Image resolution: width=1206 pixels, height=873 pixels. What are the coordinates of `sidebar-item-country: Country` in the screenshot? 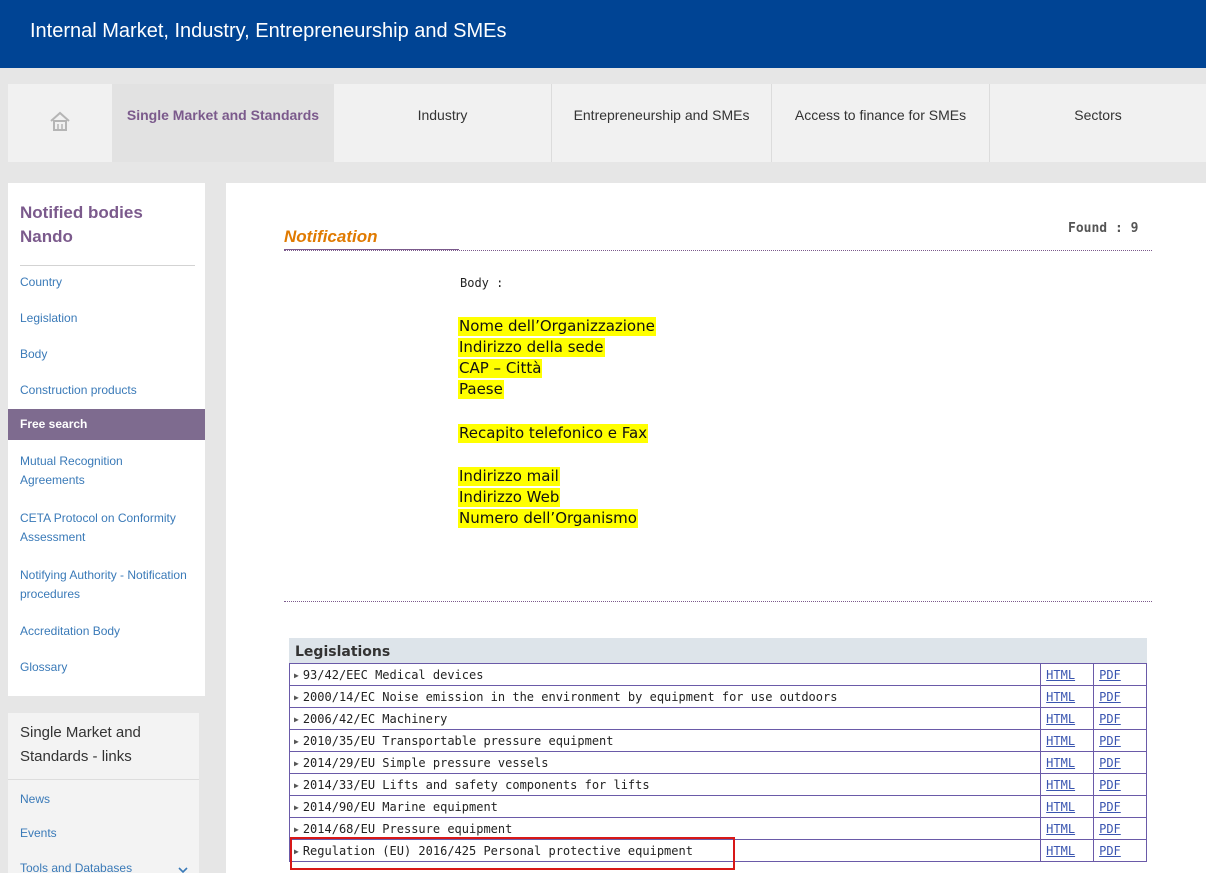 It's located at (110, 282).